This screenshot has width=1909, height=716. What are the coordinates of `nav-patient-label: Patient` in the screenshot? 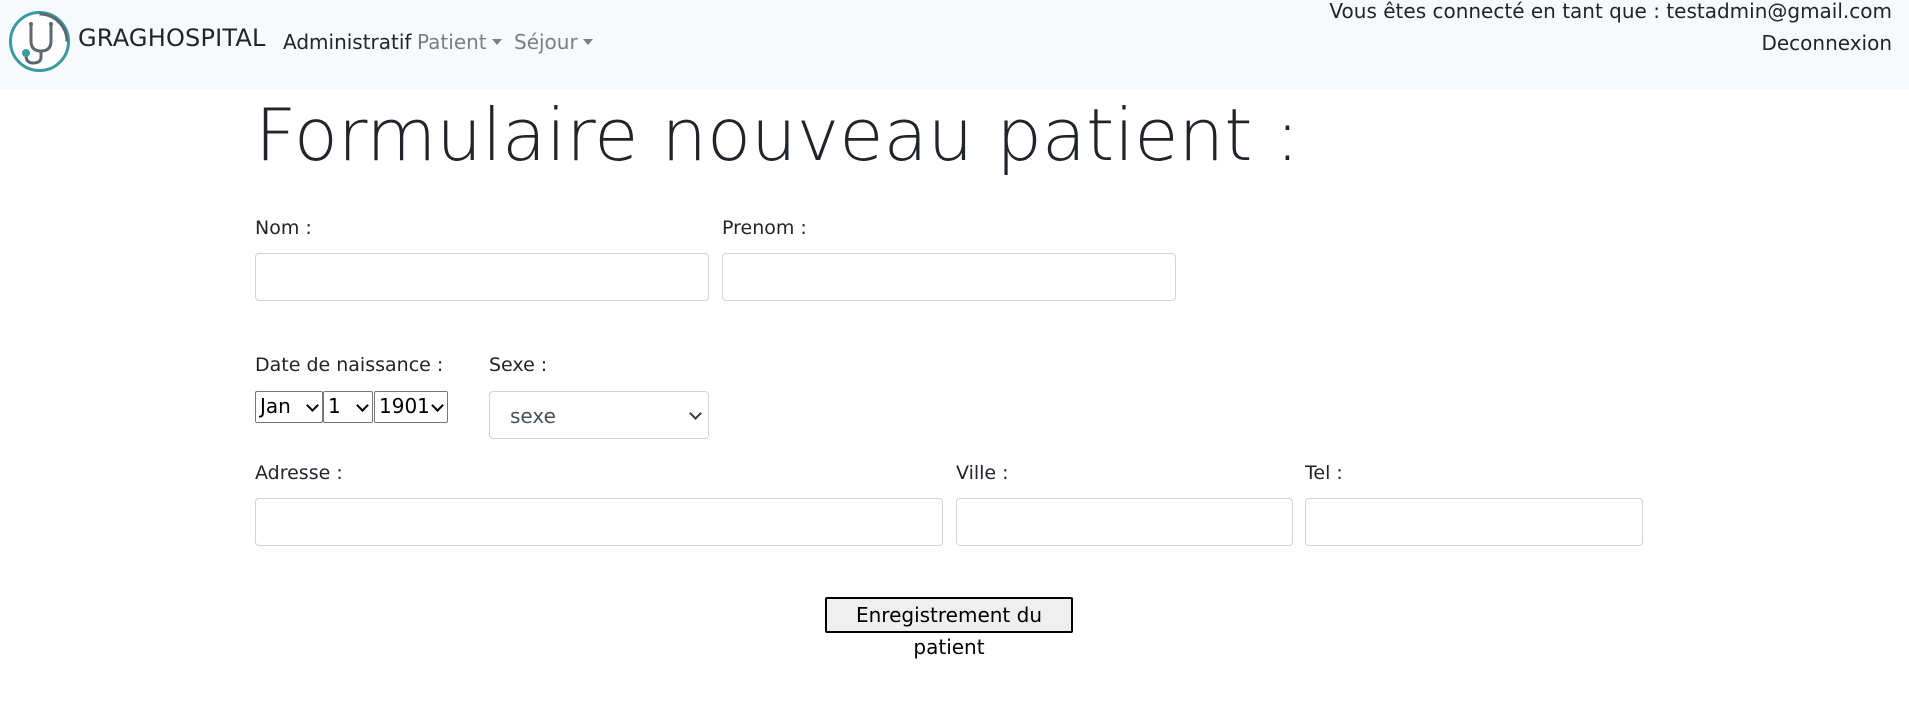 It's located at (452, 42).